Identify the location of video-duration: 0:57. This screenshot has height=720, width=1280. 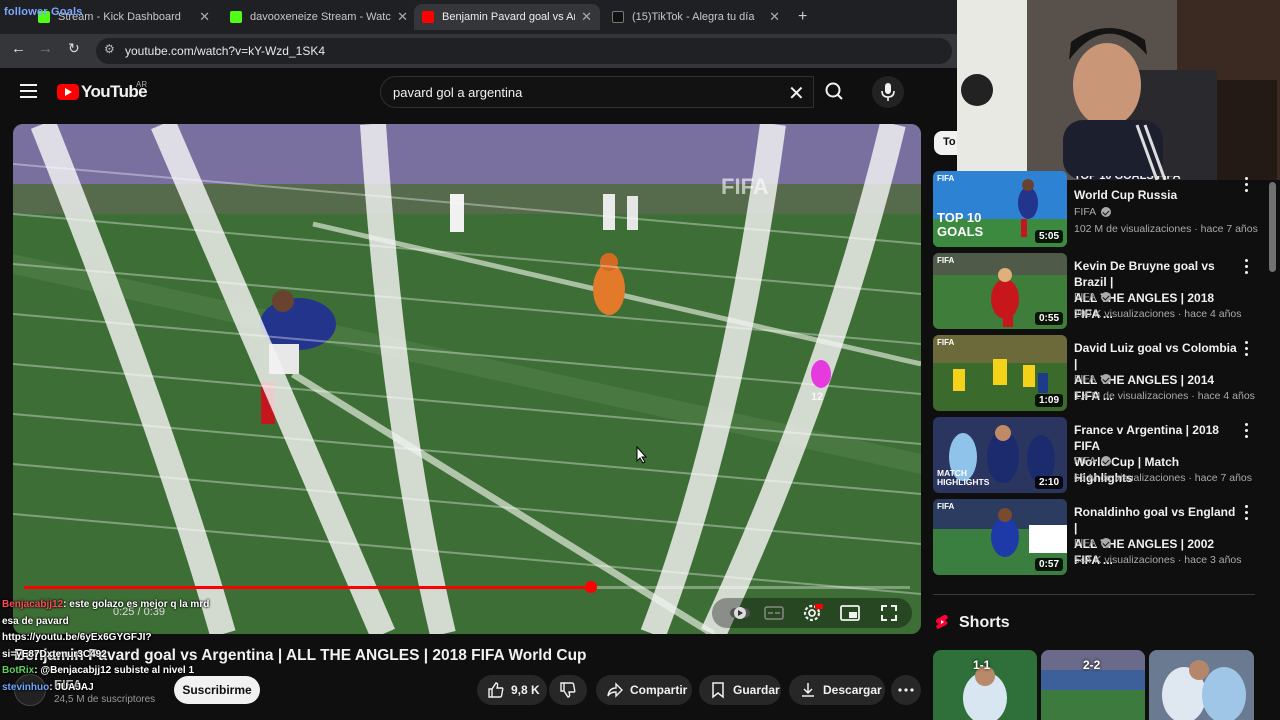
(1048, 564).